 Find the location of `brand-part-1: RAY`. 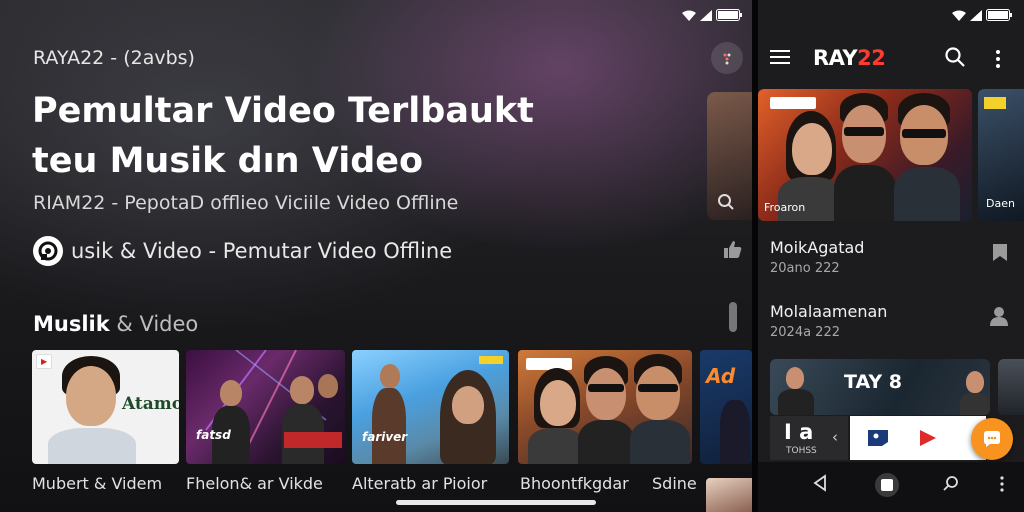

brand-part-1: RAY is located at coordinates (835, 58).